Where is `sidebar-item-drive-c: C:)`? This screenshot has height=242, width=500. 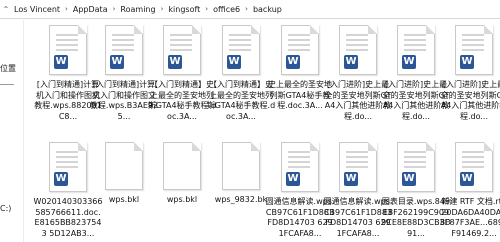 sidebar-item-drive-c: C:) is located at coordinates (11, 208).